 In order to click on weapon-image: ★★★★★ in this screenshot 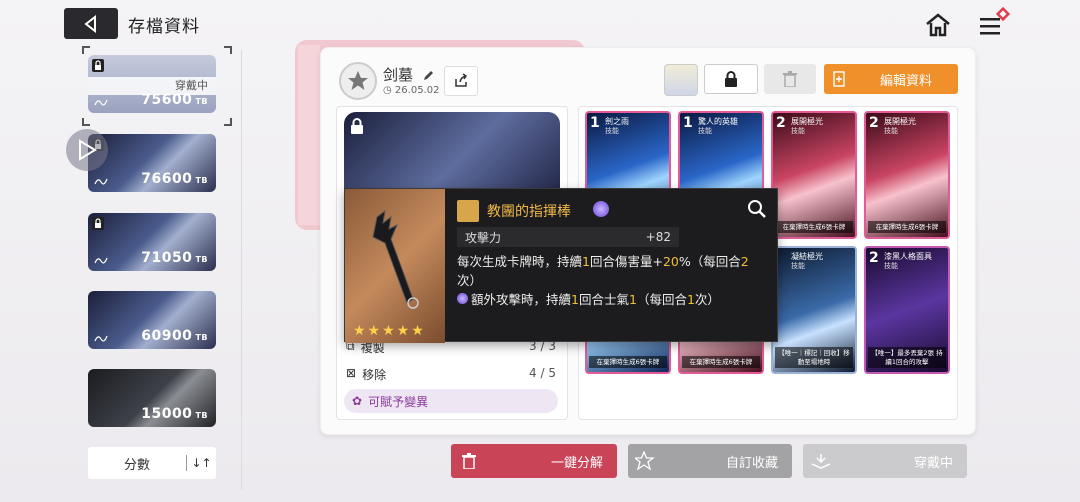, I will do `click(395, 266)`.